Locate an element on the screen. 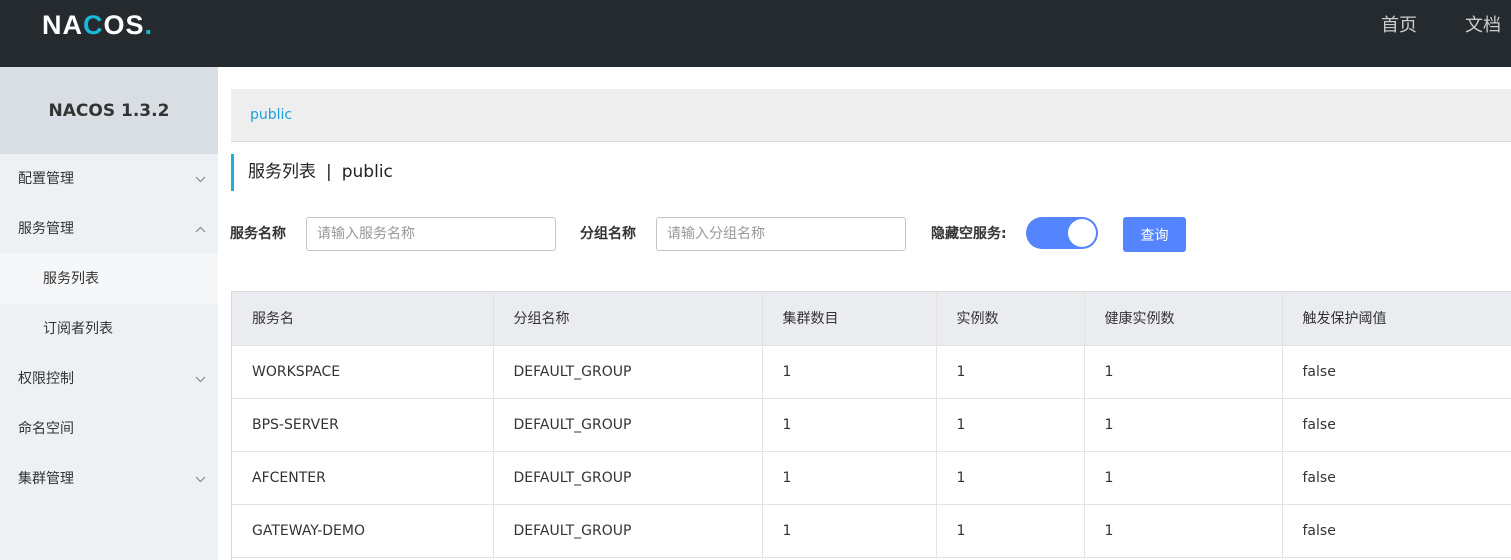 The image size is (1511, 560). logo-text-part: NA is located at coordinates (62, 25).